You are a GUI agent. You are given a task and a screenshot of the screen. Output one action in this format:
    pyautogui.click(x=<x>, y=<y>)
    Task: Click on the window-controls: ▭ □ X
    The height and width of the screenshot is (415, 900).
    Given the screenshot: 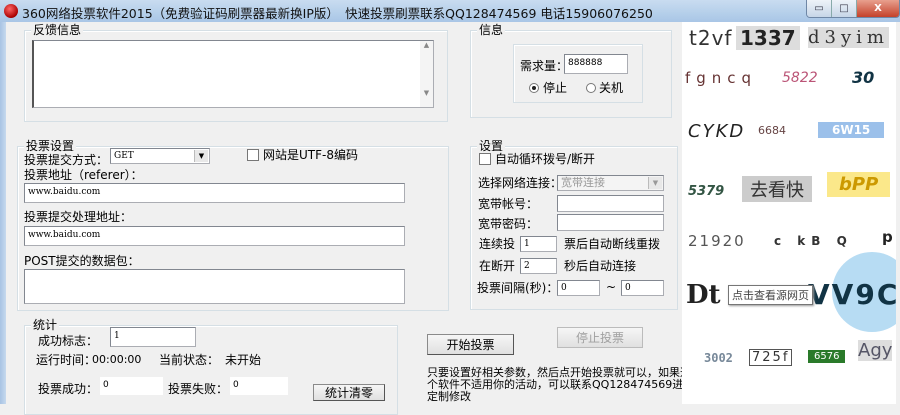 What is the action you would take?
    pyautogui.click(x=853, y=9)
    